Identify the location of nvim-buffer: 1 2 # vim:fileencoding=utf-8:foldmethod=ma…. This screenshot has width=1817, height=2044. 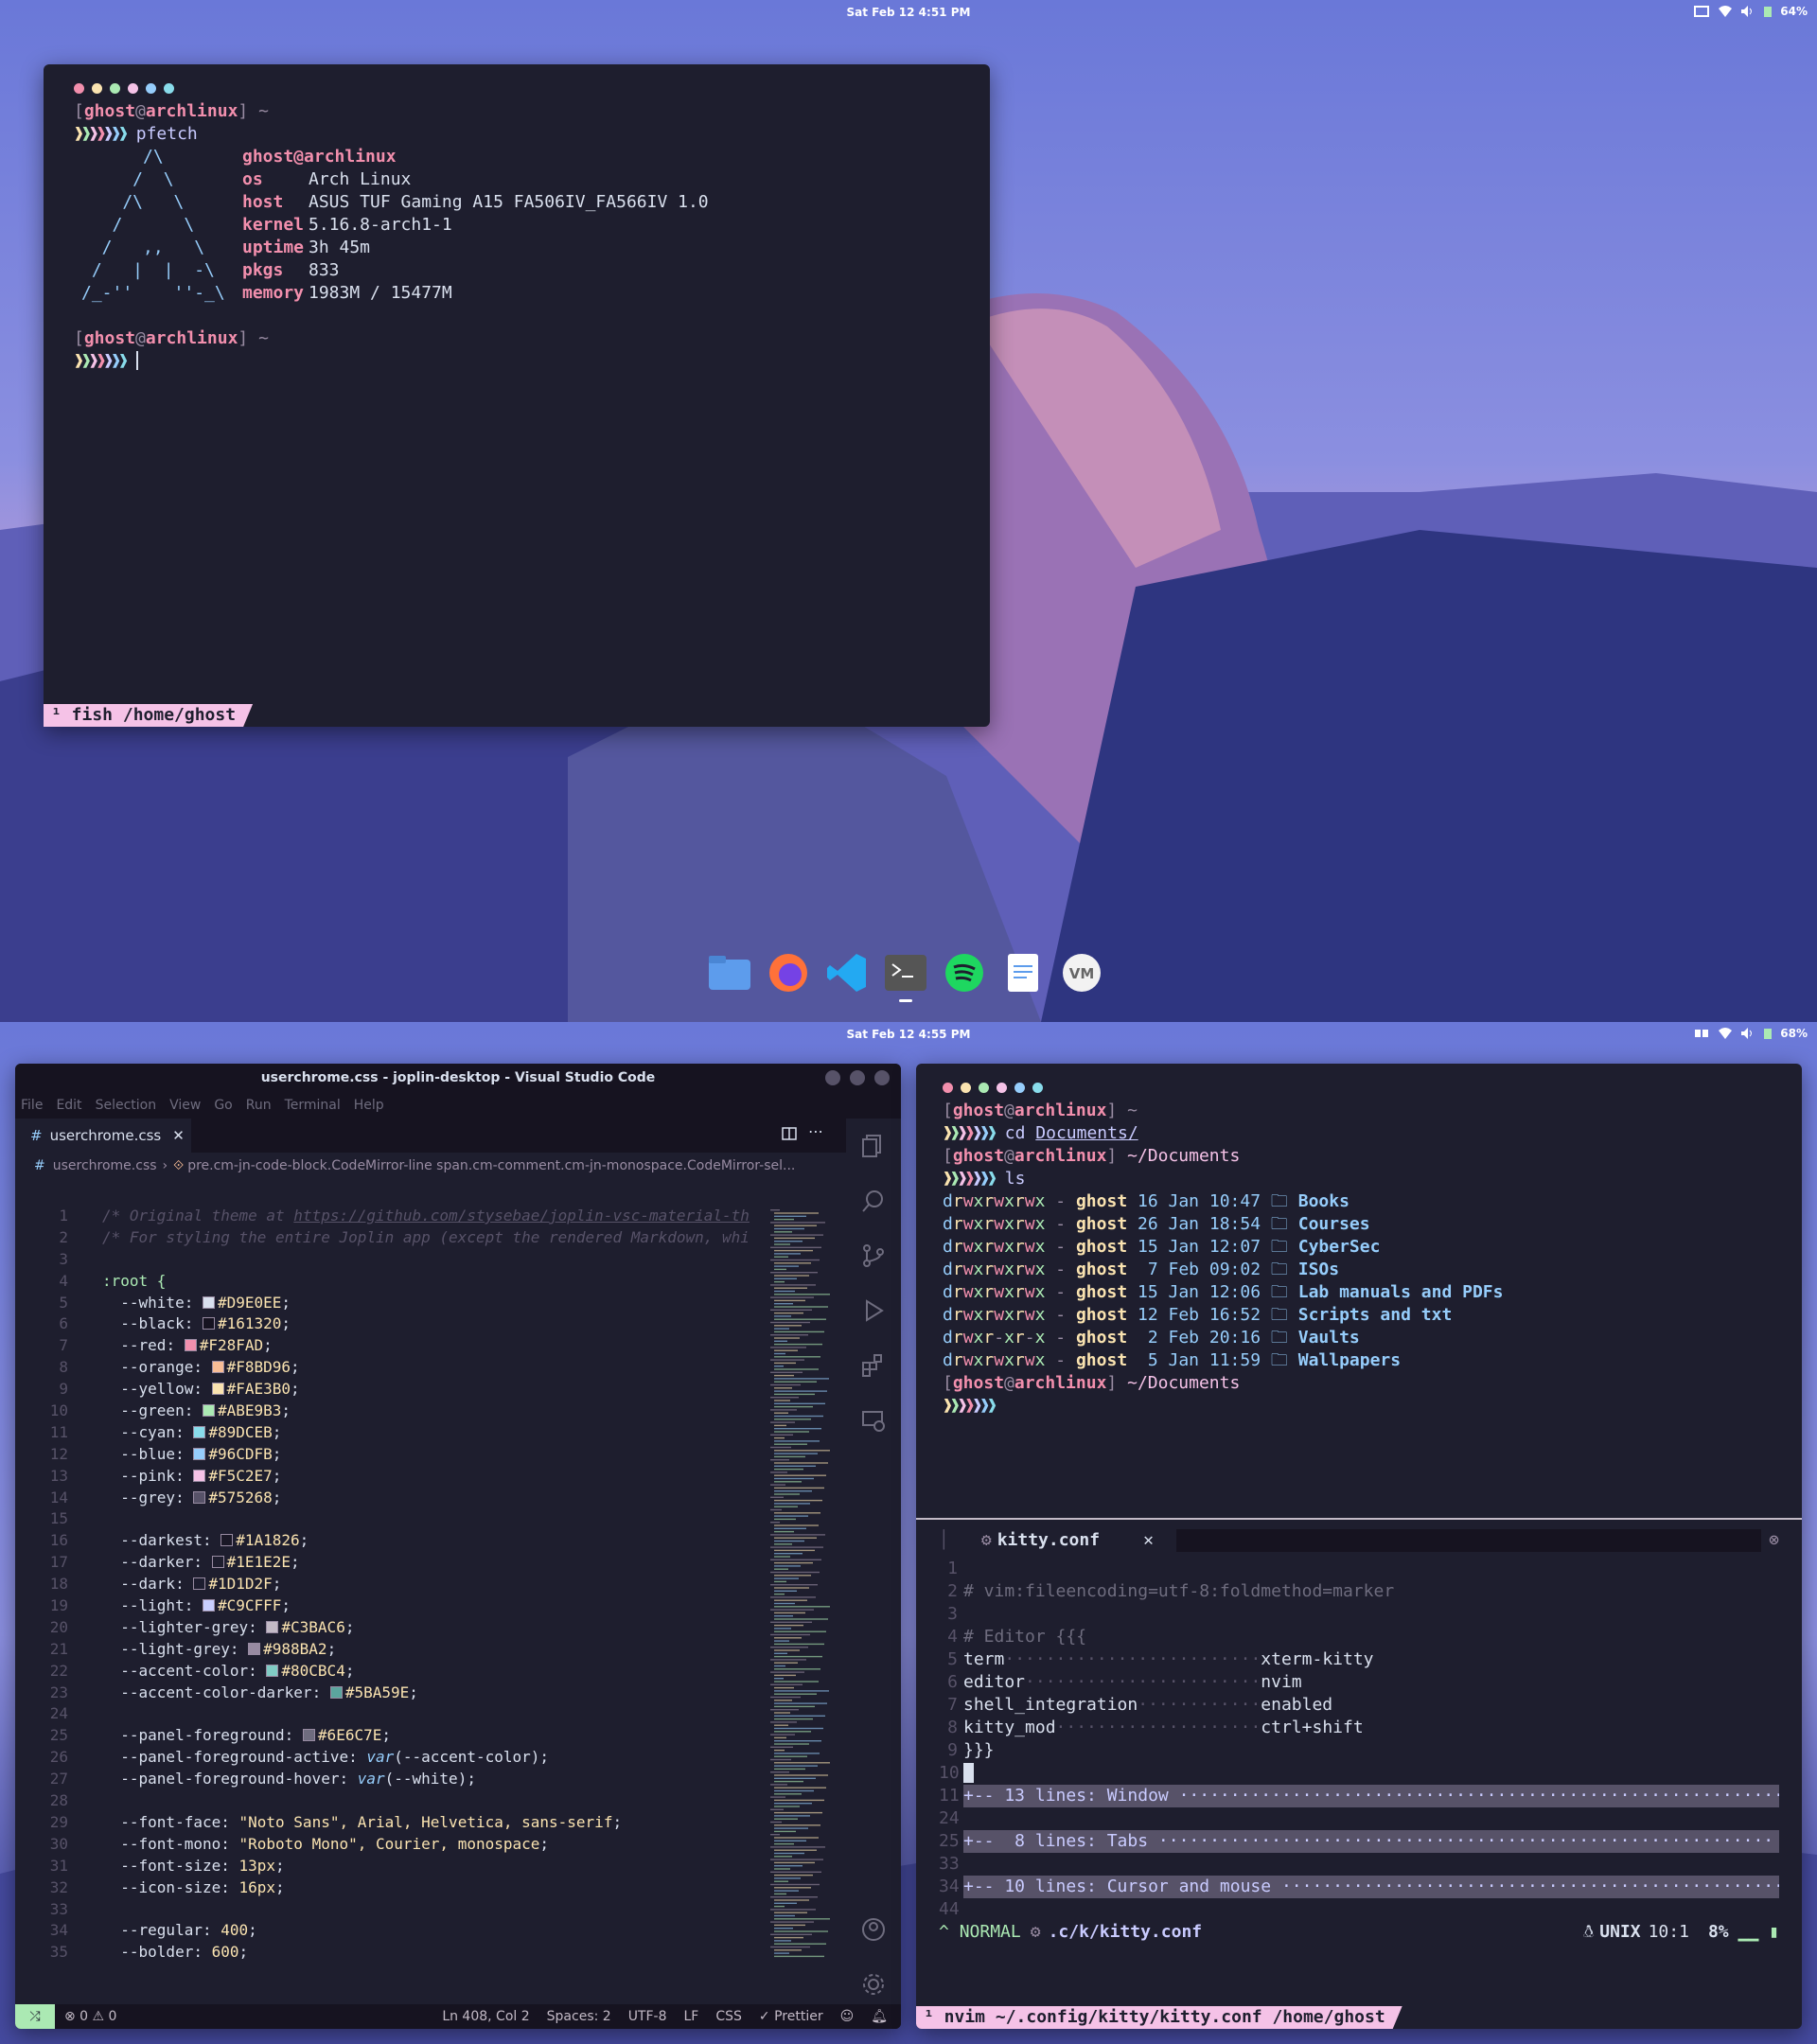
(1359, 1739).